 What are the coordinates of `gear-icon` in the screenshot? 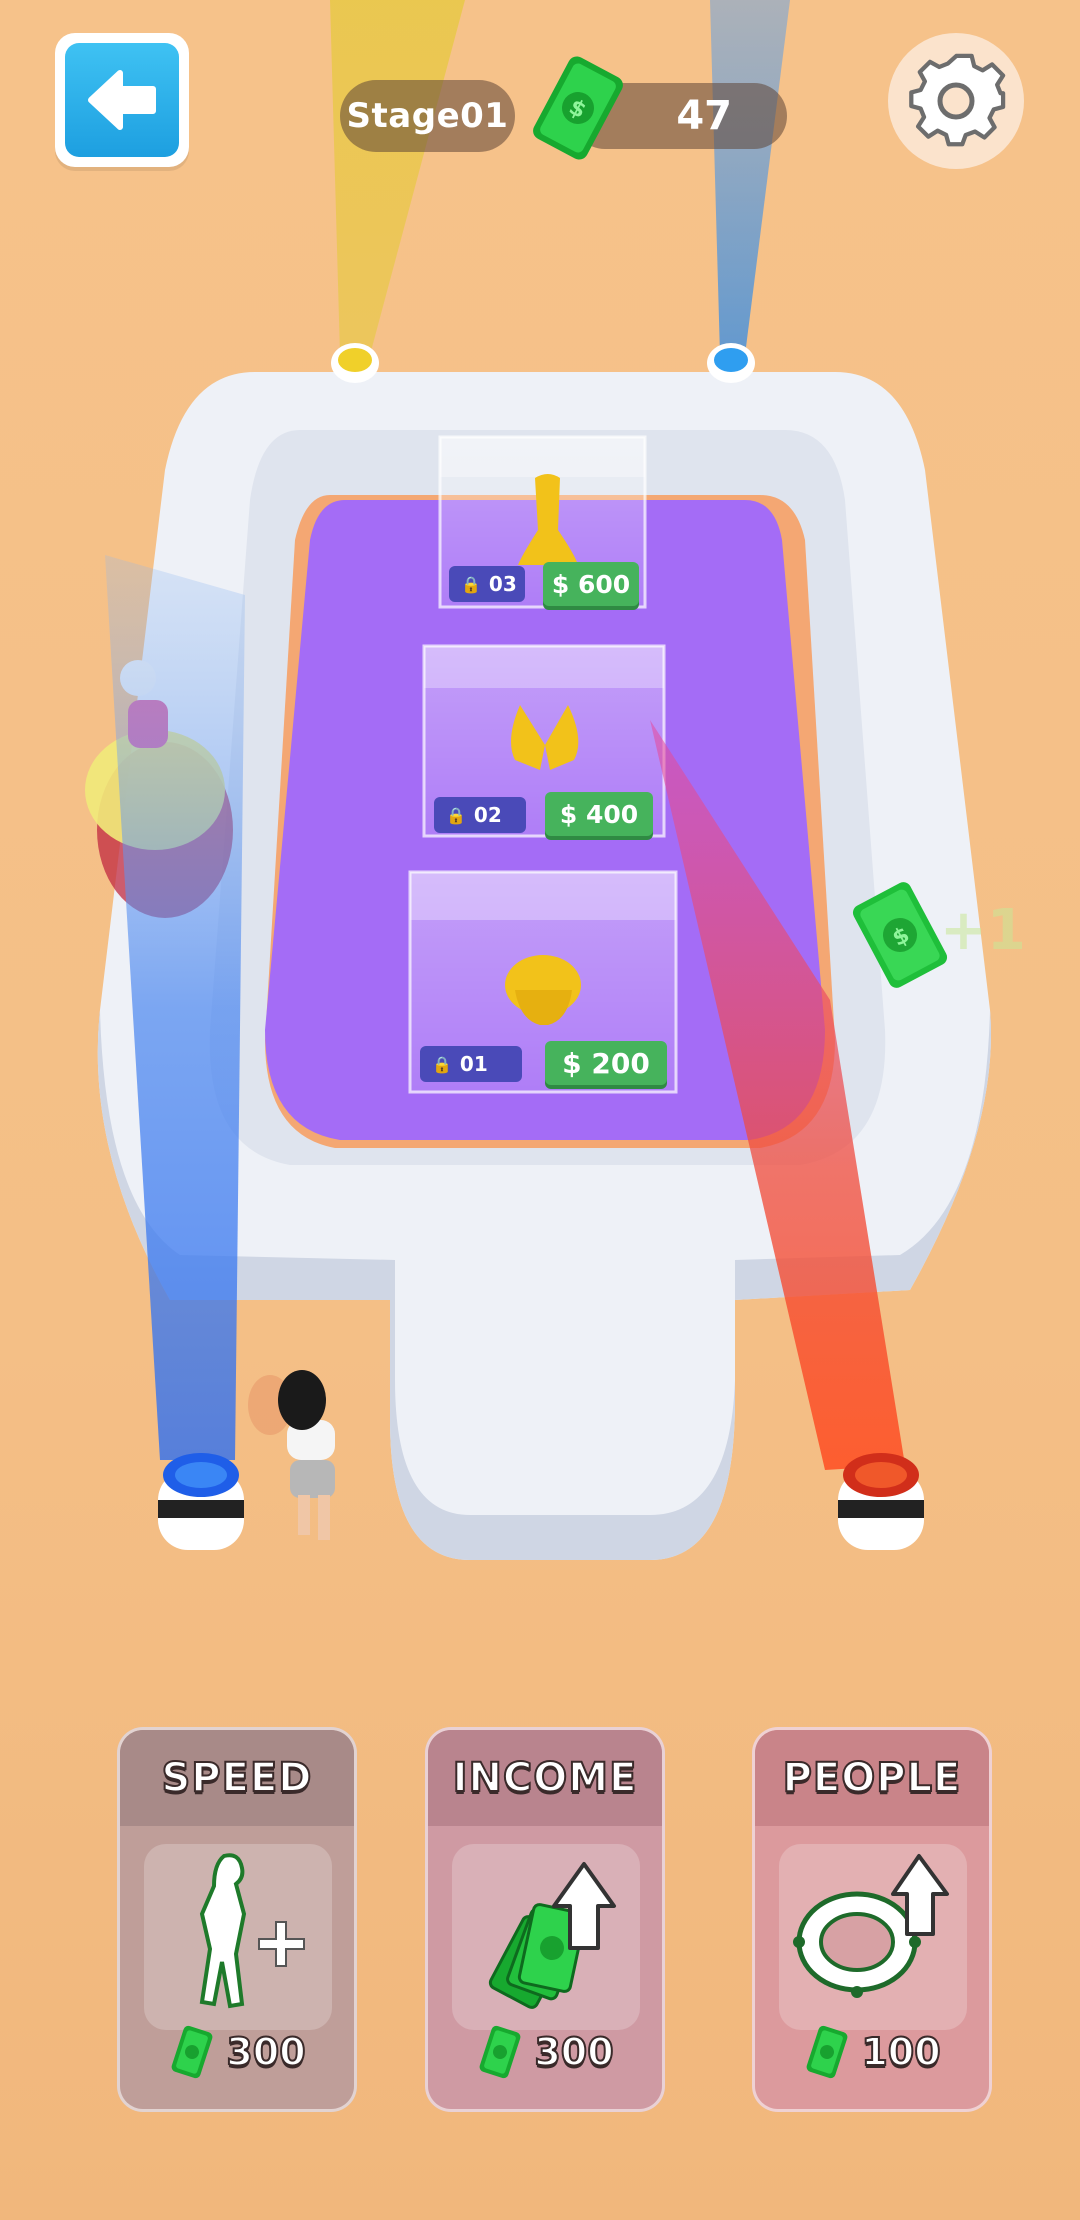 It's located at (957, 100).